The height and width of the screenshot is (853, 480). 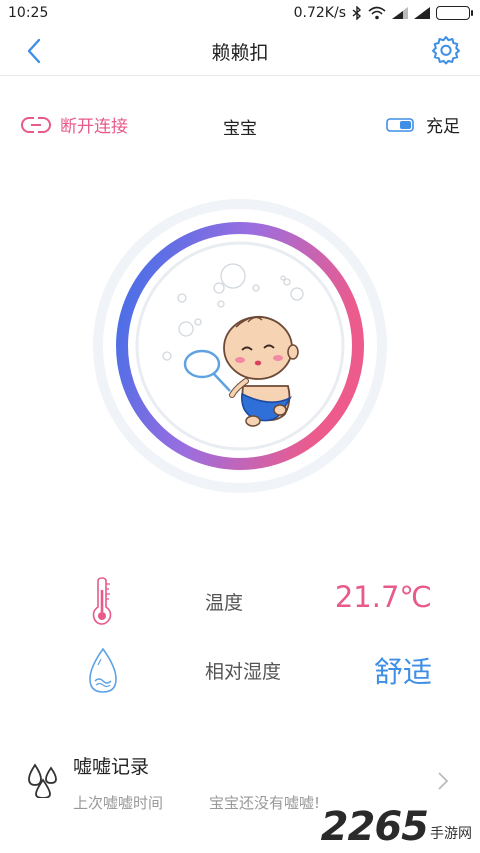 I want to click on temperature-value: 21.7℃, so click(x=383, y=597).